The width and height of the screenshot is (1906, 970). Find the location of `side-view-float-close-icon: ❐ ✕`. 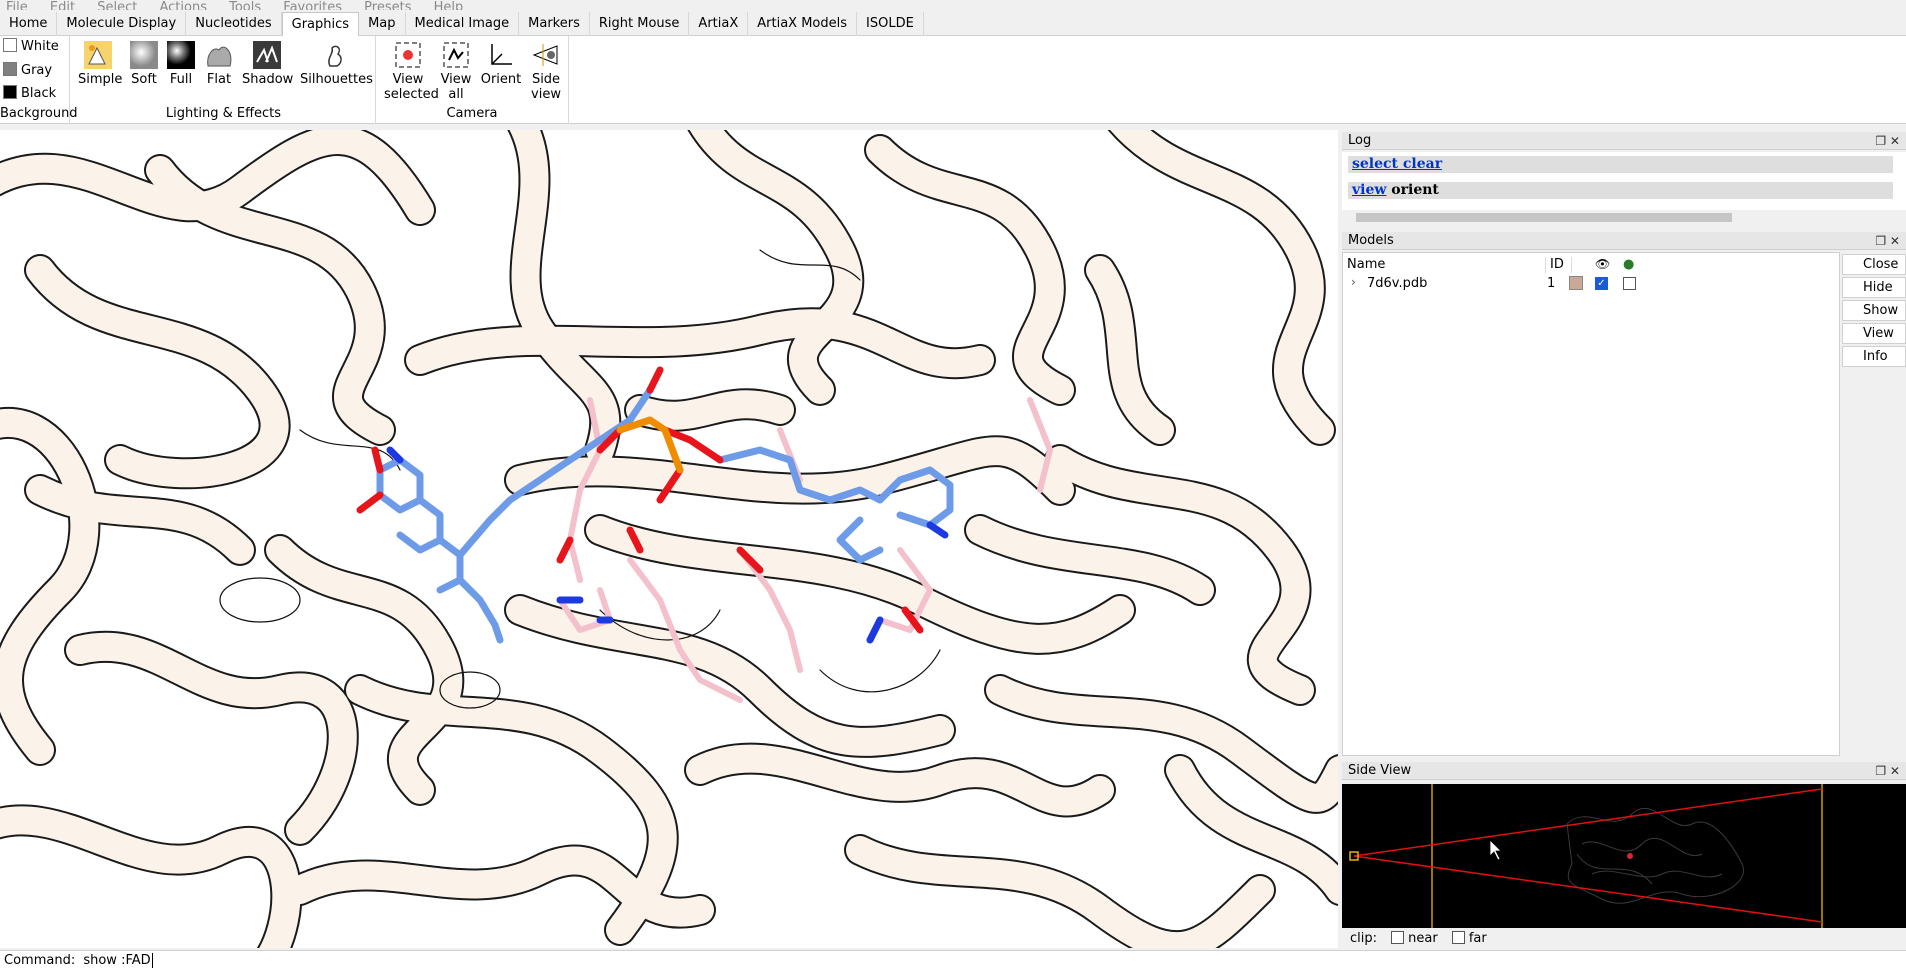

side-view-float-close-icon: ❐ ✕ is located at coordinates (1887, 771).